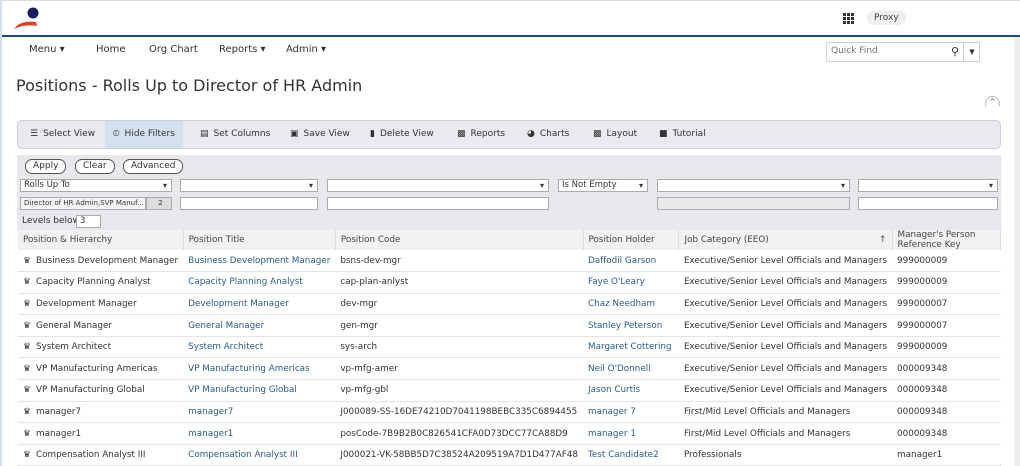 Image resolution: width=1020 pixels, height=466 pixels. Describe the element at coordinates (481, 134) in the screenshot. I see `reports-button: ▩ Reports` at that location.